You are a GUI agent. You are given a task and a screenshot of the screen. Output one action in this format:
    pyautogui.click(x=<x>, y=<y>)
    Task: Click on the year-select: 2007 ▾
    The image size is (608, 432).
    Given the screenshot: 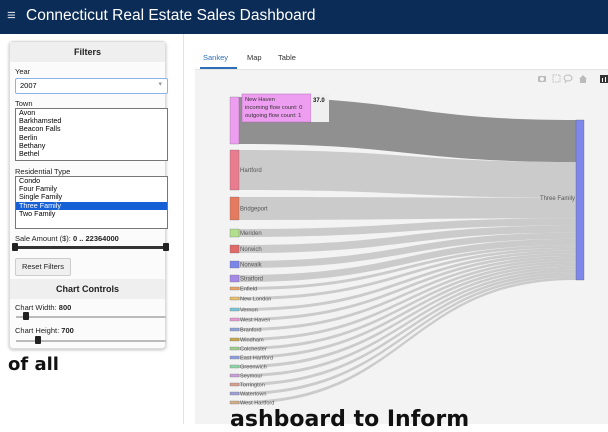 What is the action you would take?
    pyautogui.click(x=91, y=86)
    